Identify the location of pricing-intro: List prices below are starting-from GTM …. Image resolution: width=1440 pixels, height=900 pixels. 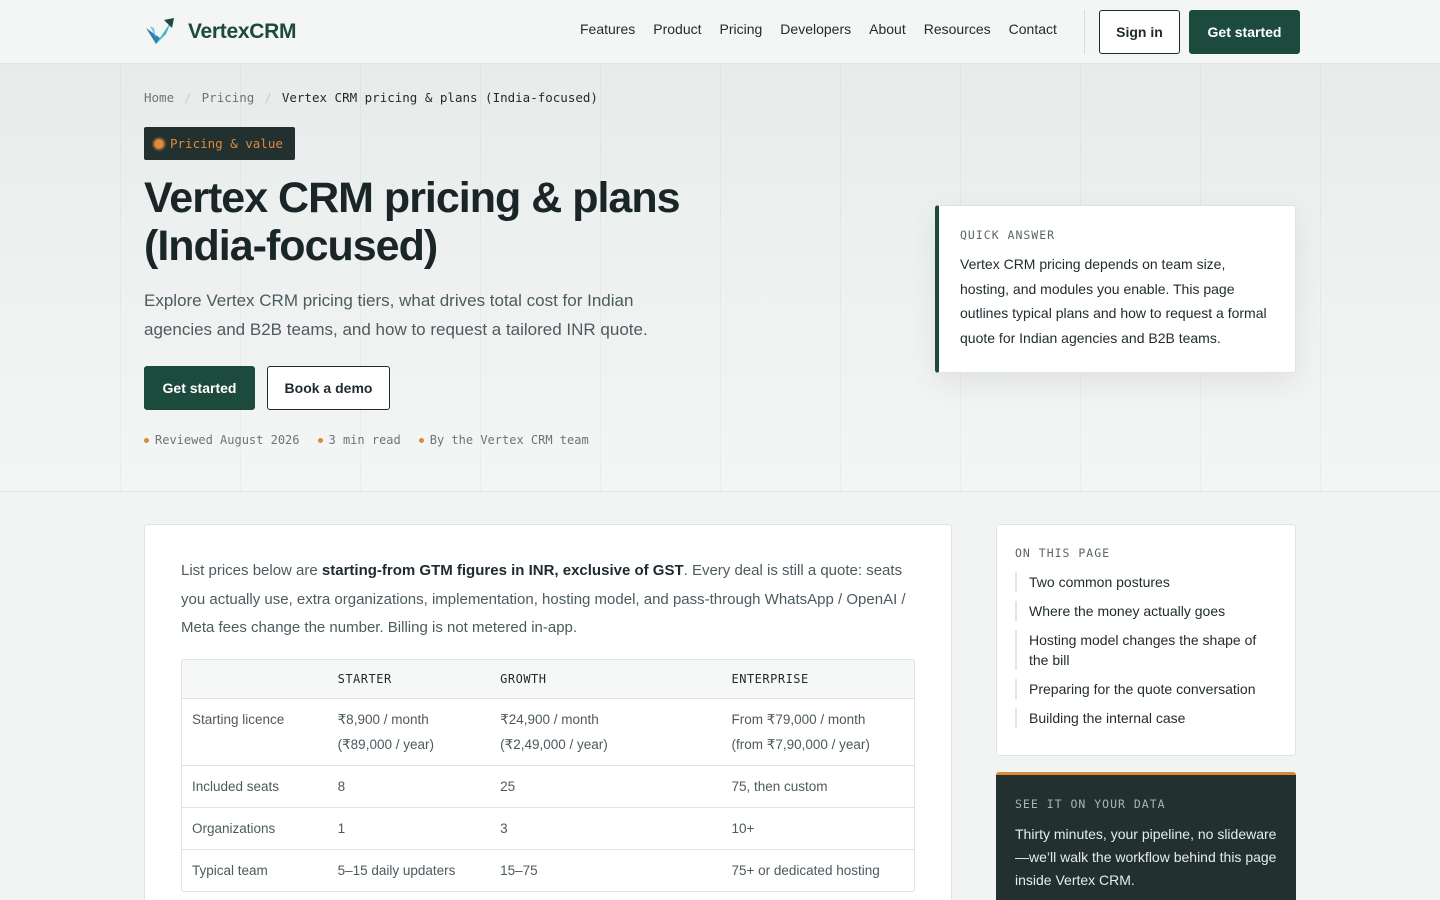
(550, 600).